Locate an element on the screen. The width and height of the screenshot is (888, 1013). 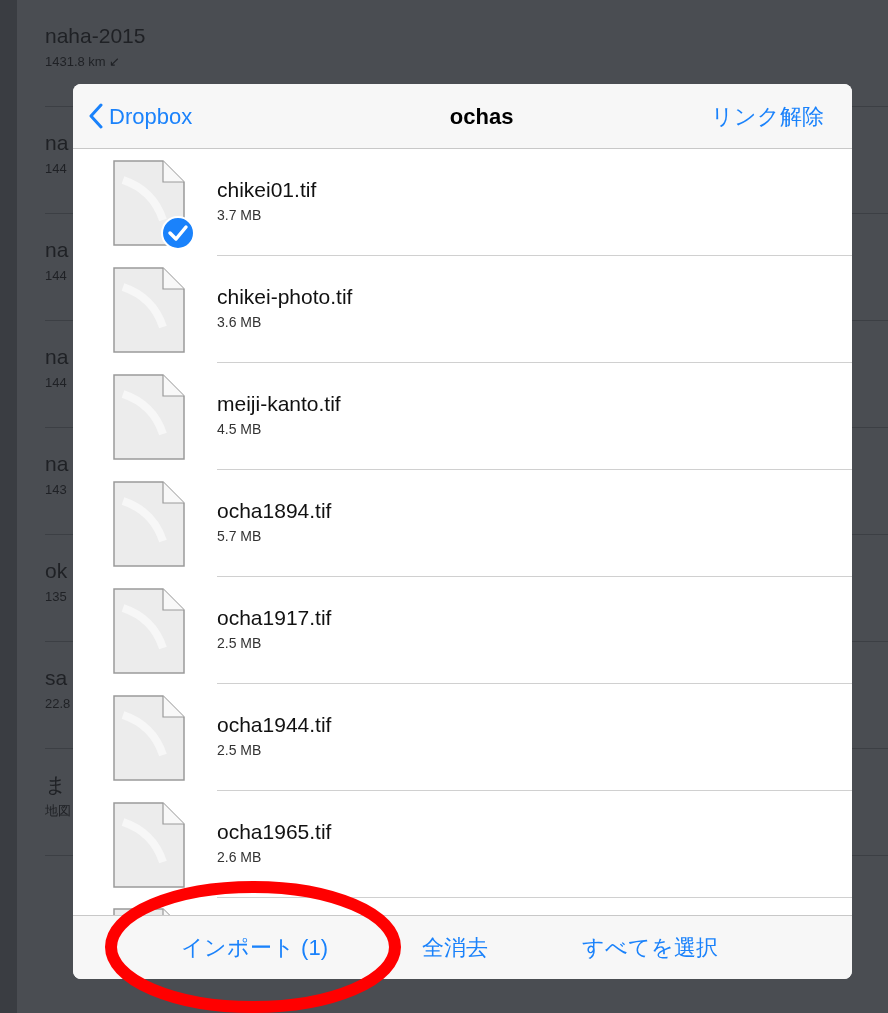
file-name: chikei-photo.tif is located at coordinates (285, 296).